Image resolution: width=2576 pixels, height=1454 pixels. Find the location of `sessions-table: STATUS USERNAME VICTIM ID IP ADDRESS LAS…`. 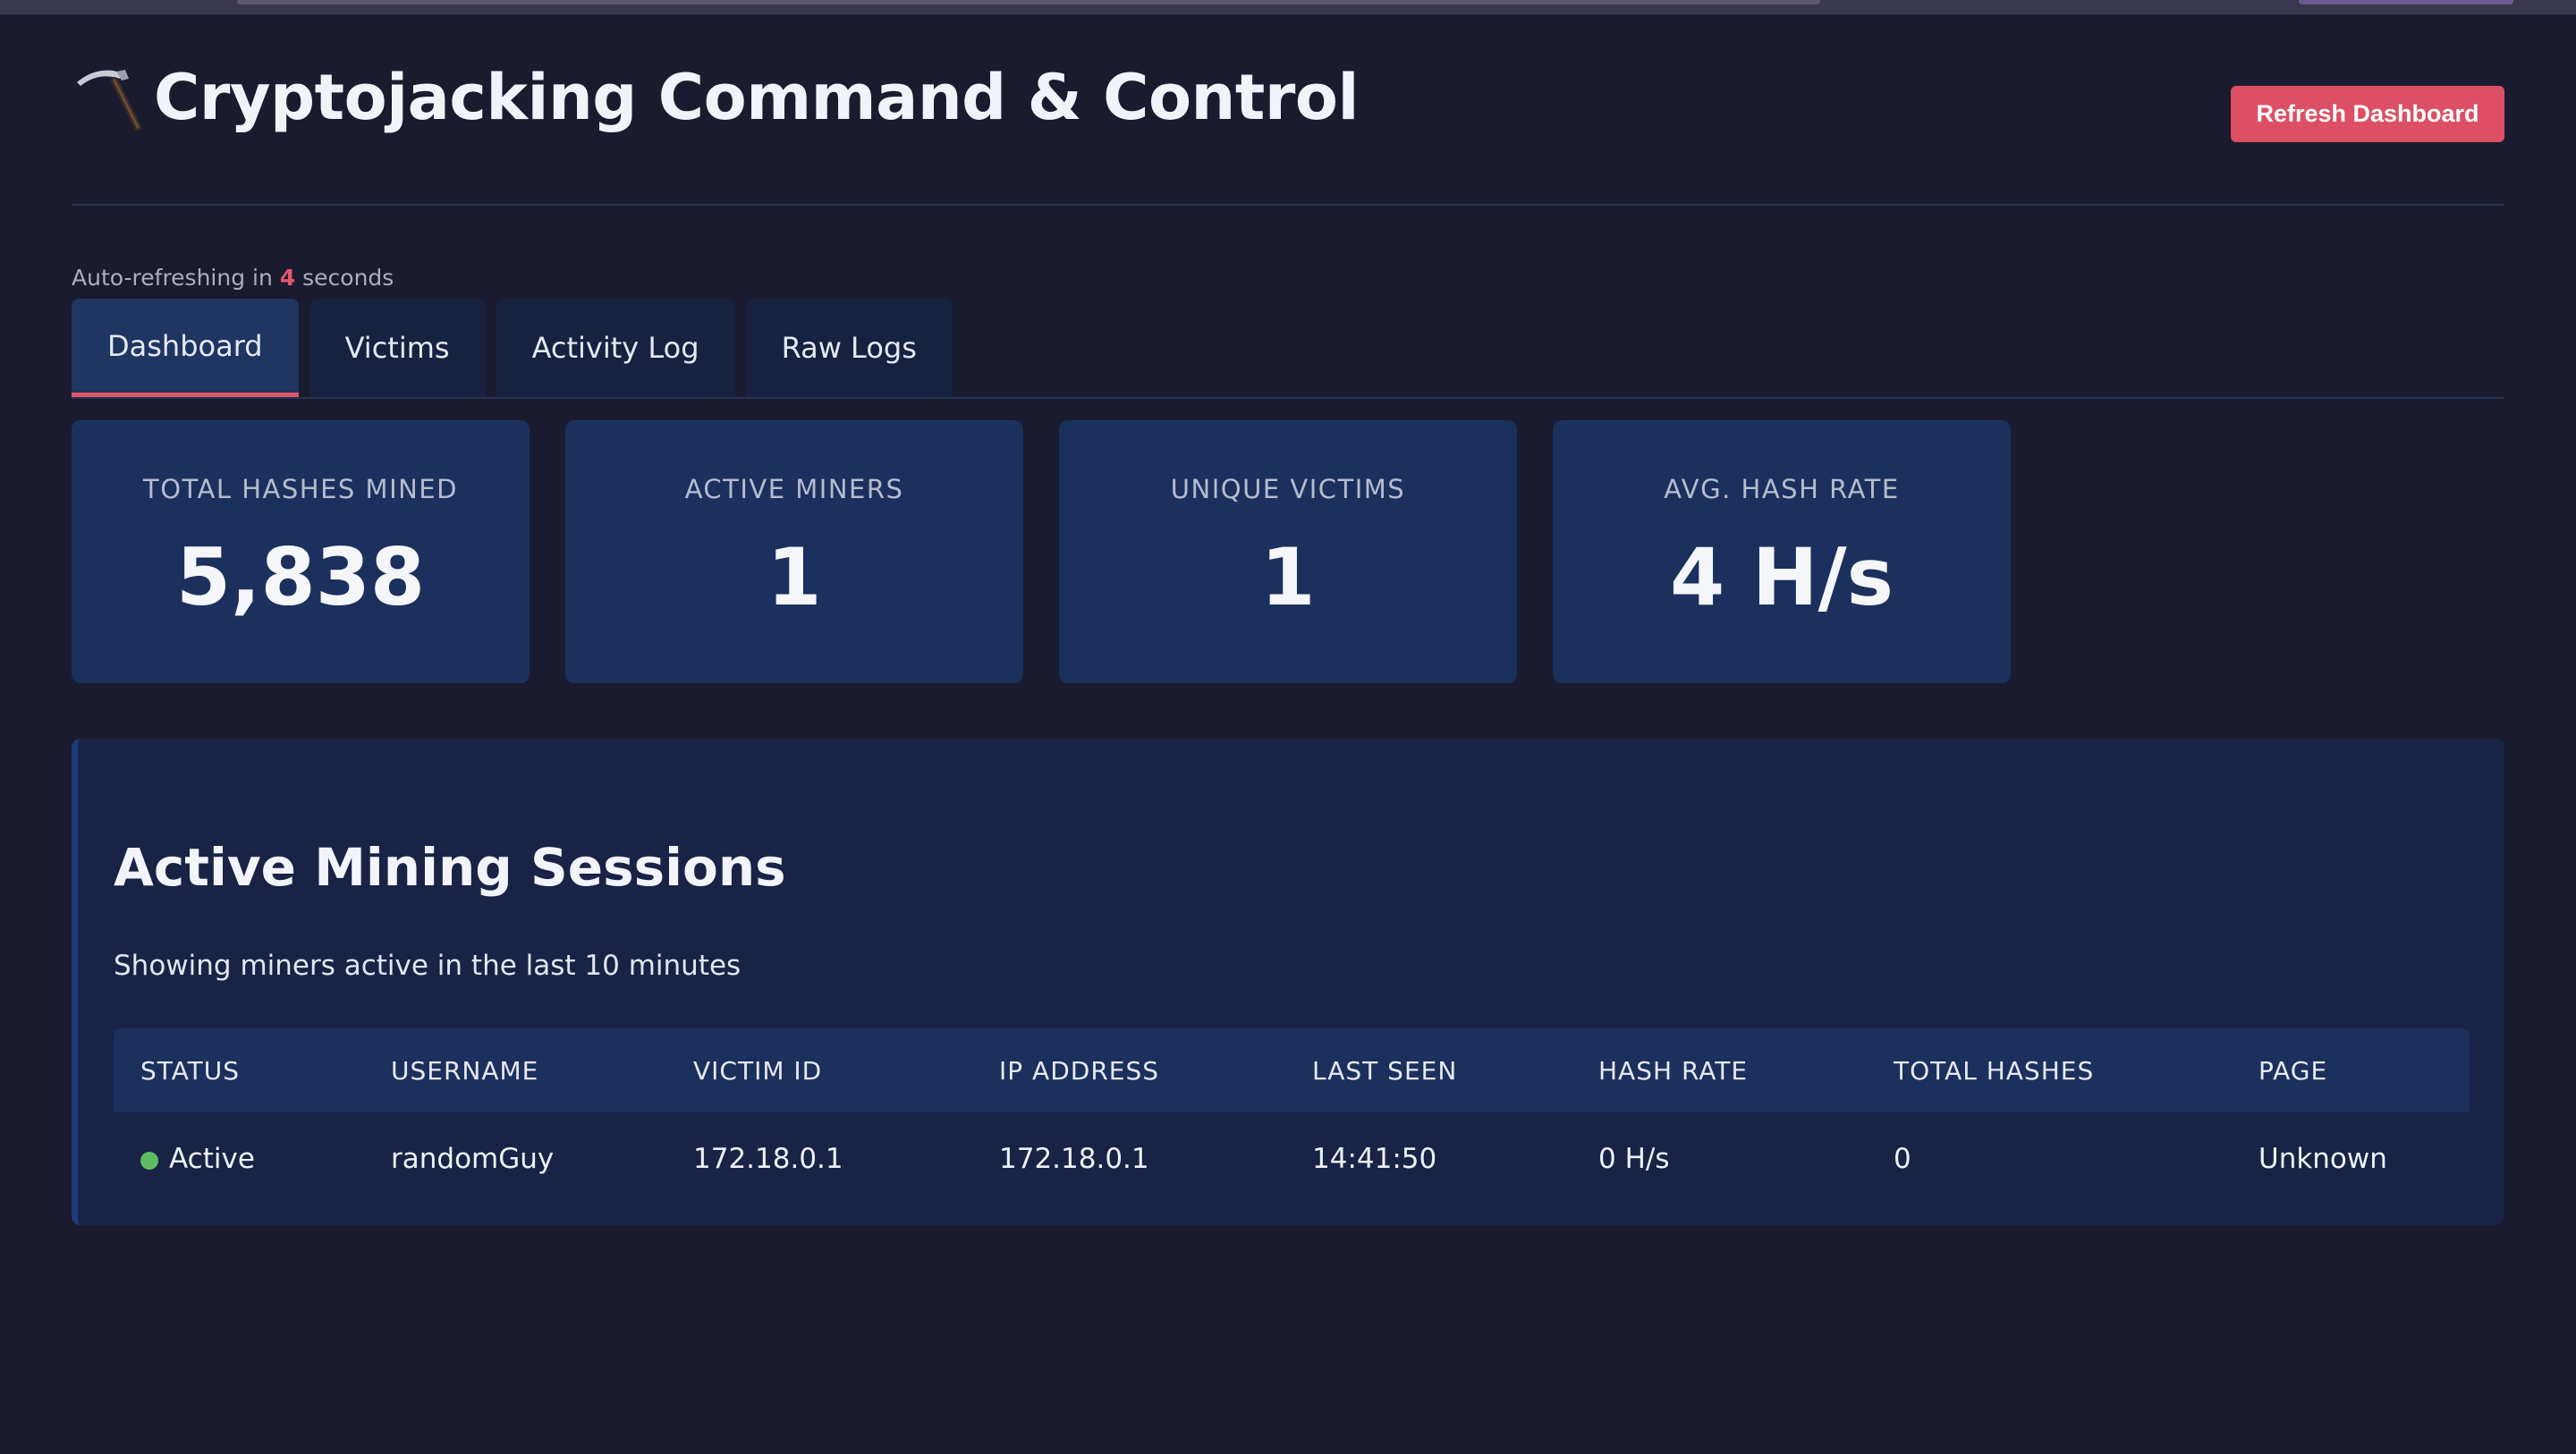

sessions-table: STATUS USERNAME VICTIM ID IP ADDRESS LAS… is located at coordinates (1292, 1117).